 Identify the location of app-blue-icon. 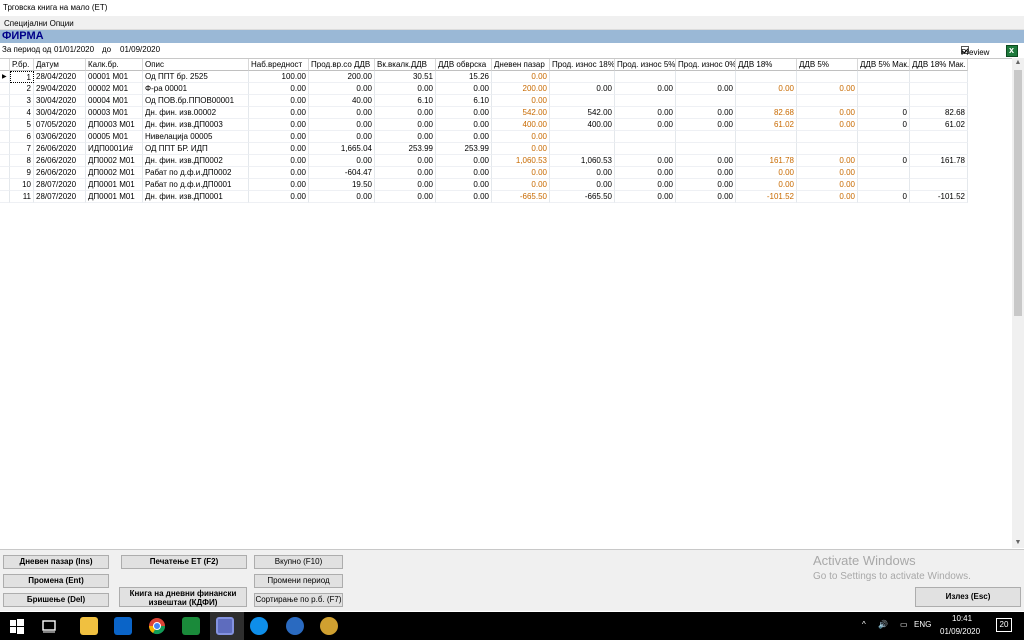
(295, 626).